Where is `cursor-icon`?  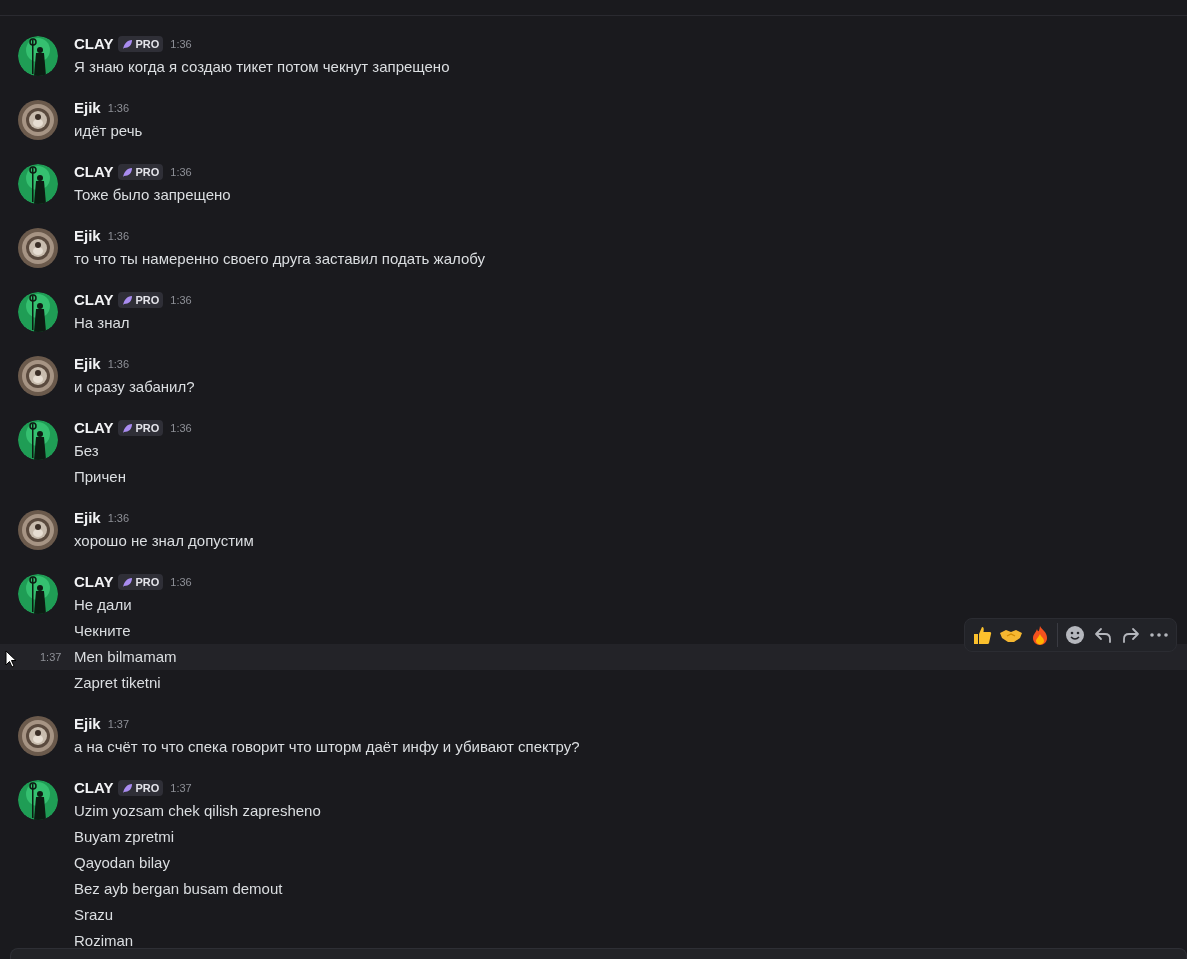
cursor-icon is located at coordinates (11, 659).